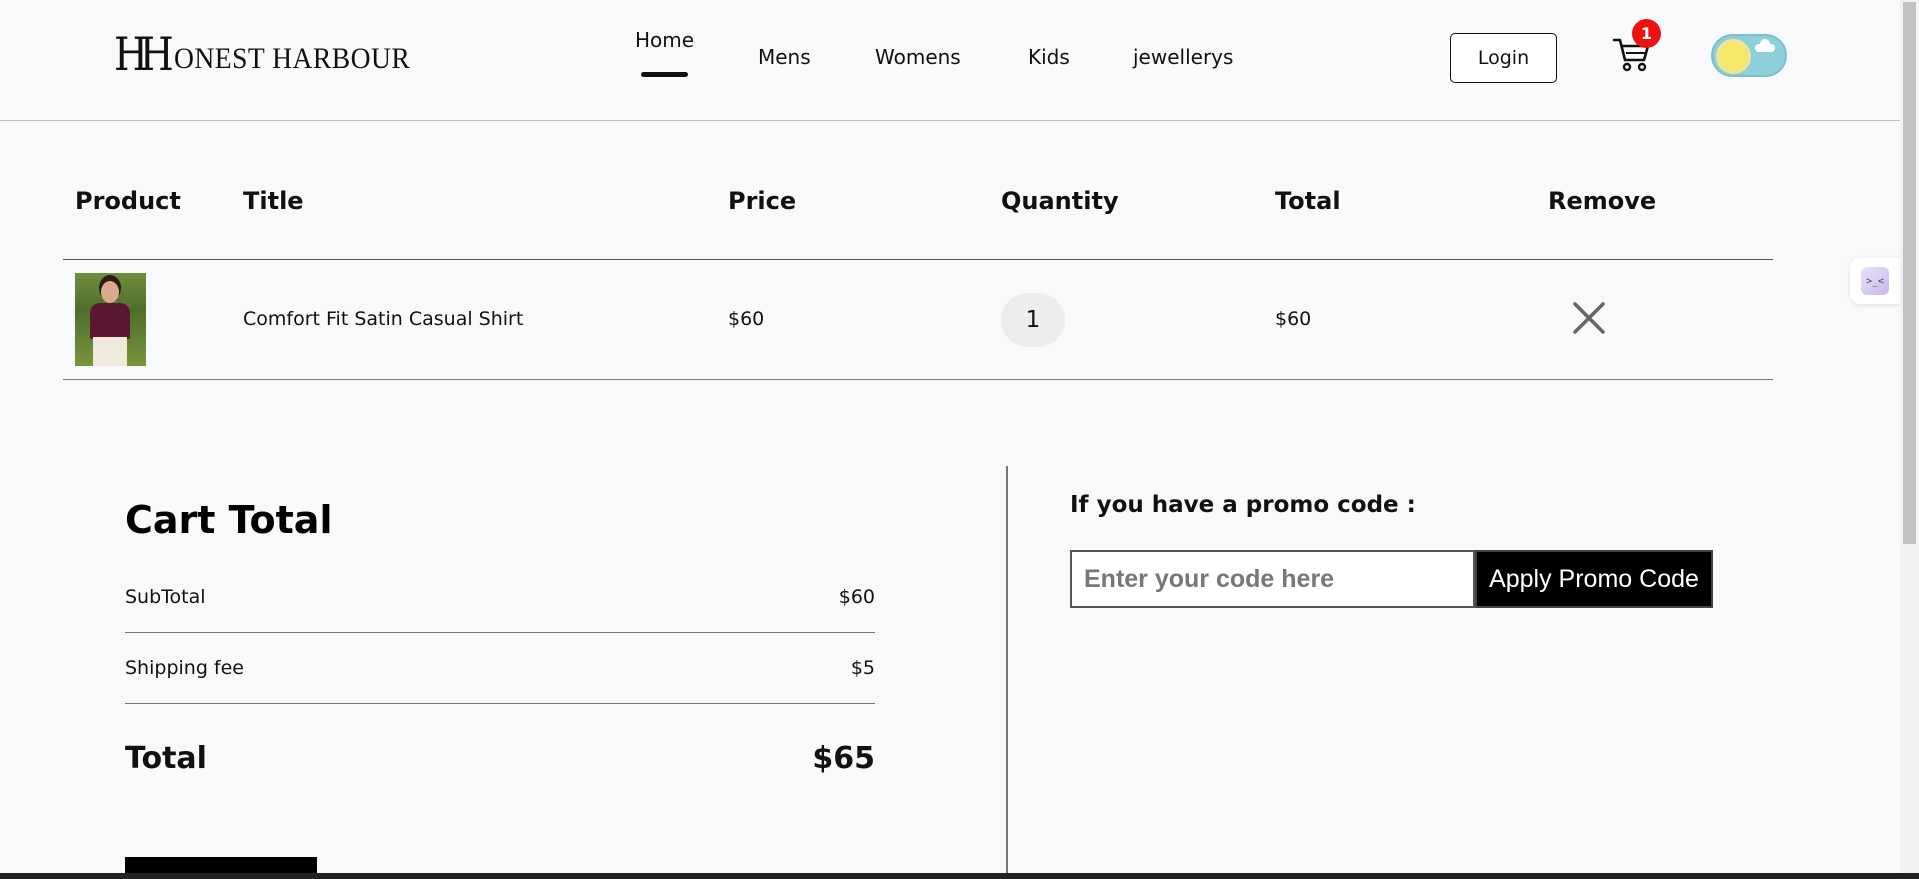  I want to click on subtotal-value: $60, so click(856, 597).